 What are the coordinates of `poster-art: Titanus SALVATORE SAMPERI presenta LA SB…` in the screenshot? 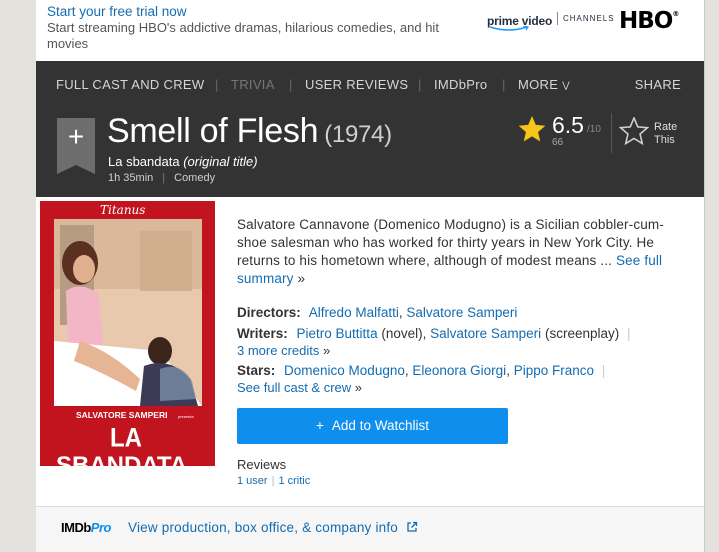 It's located at (127, 333).